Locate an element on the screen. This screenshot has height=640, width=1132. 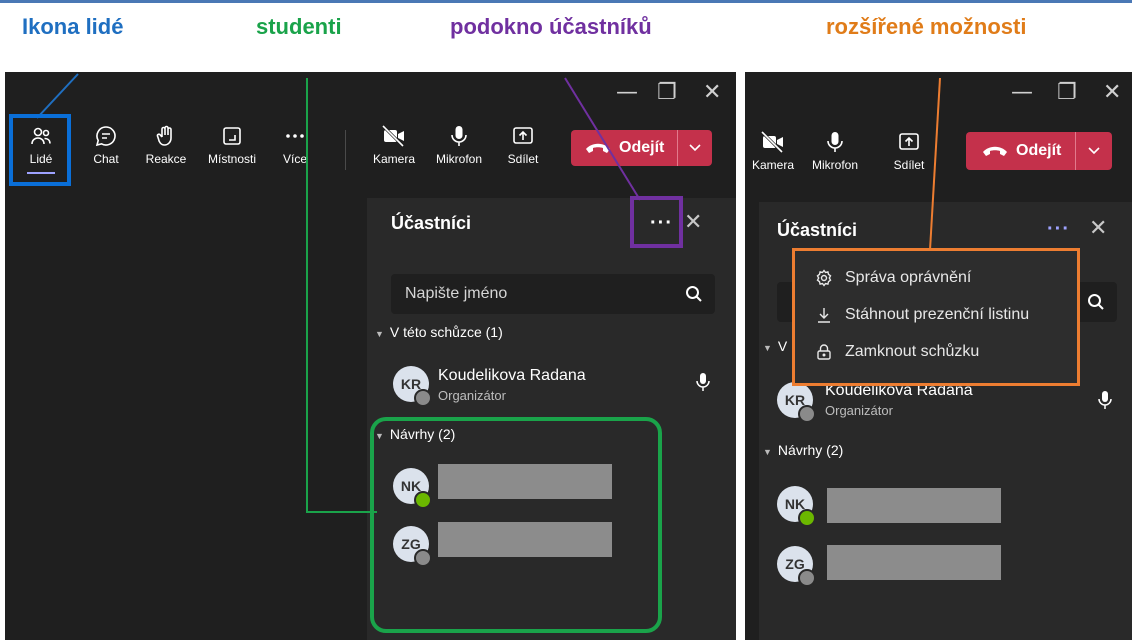
people-highlight-box is located at coordinates (40, 150).